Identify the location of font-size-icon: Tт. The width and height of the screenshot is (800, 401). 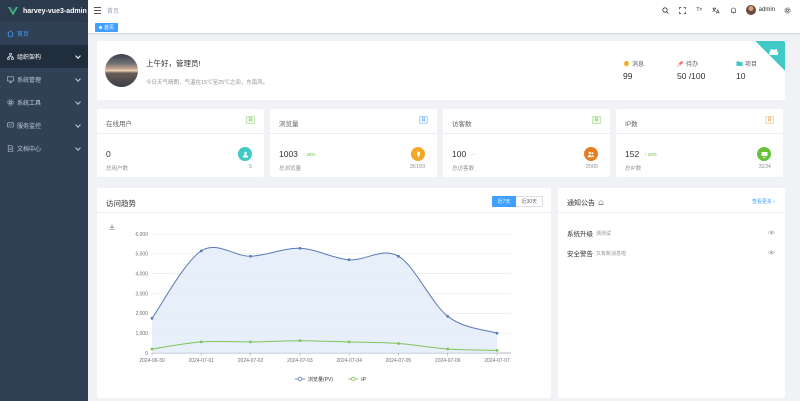
(699, 10).